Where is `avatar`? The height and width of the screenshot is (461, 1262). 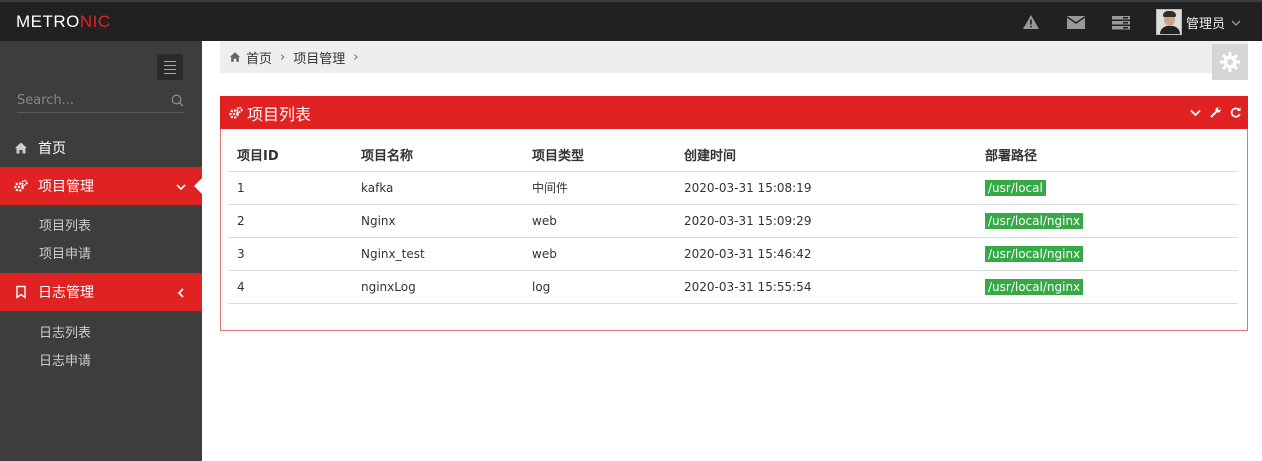
avatar is located at coordinates (1169, 22).